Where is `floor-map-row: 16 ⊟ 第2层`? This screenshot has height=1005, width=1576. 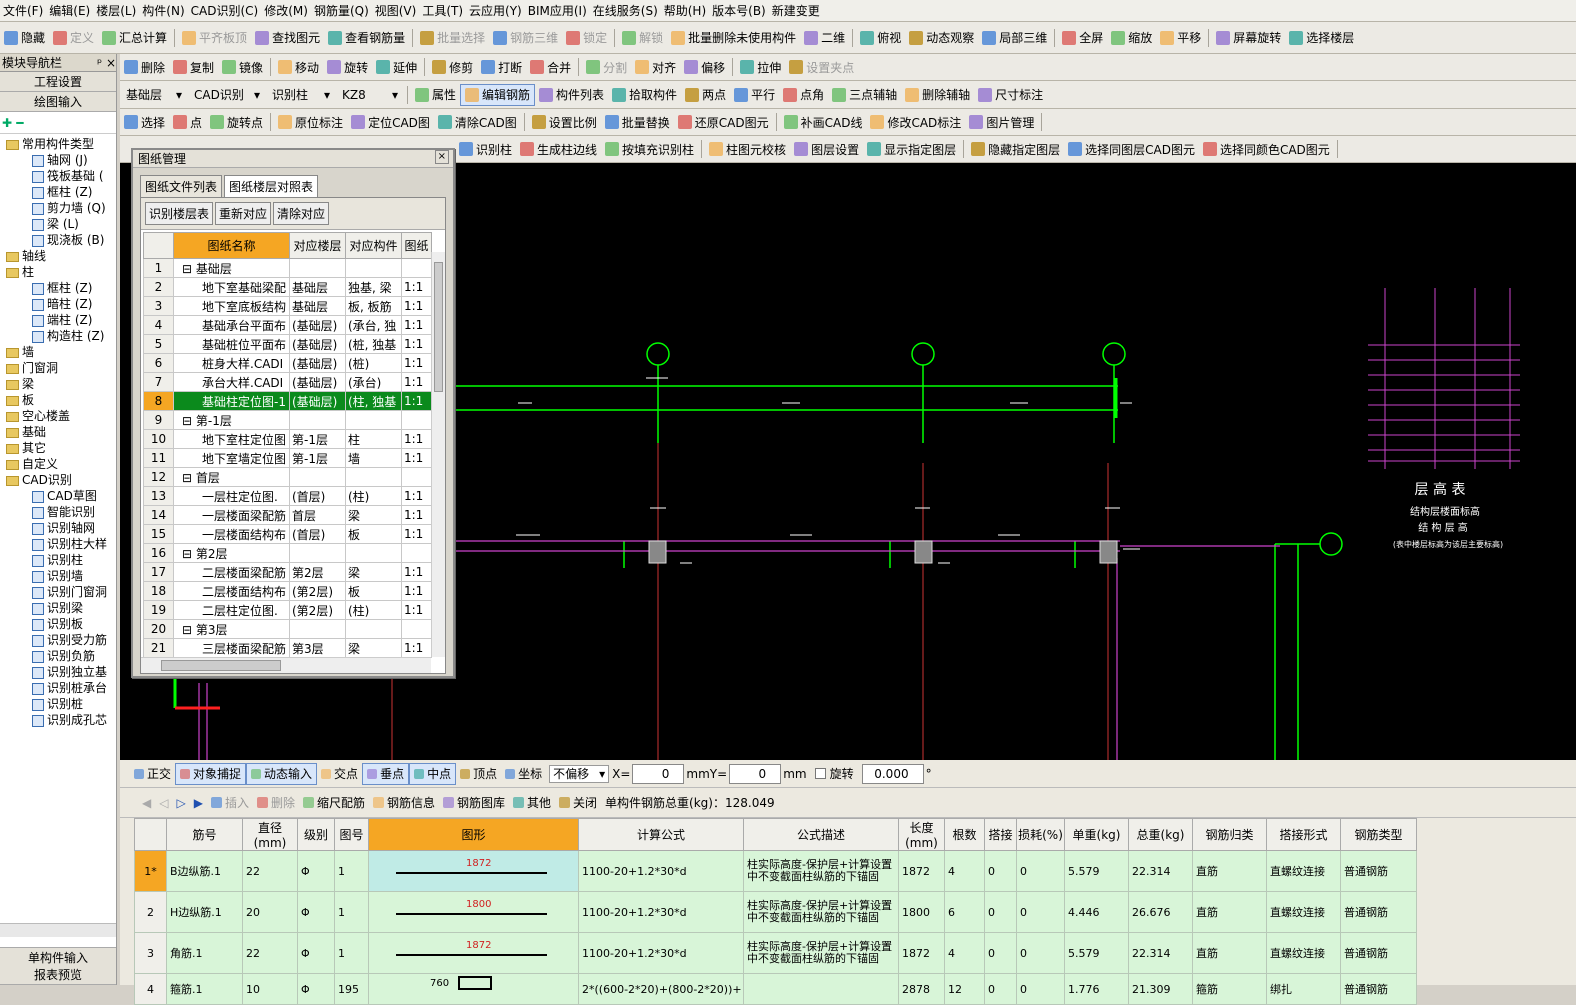 floor-map-row: 16 ⊟ 第2层 is located at coordinates (287, 553).